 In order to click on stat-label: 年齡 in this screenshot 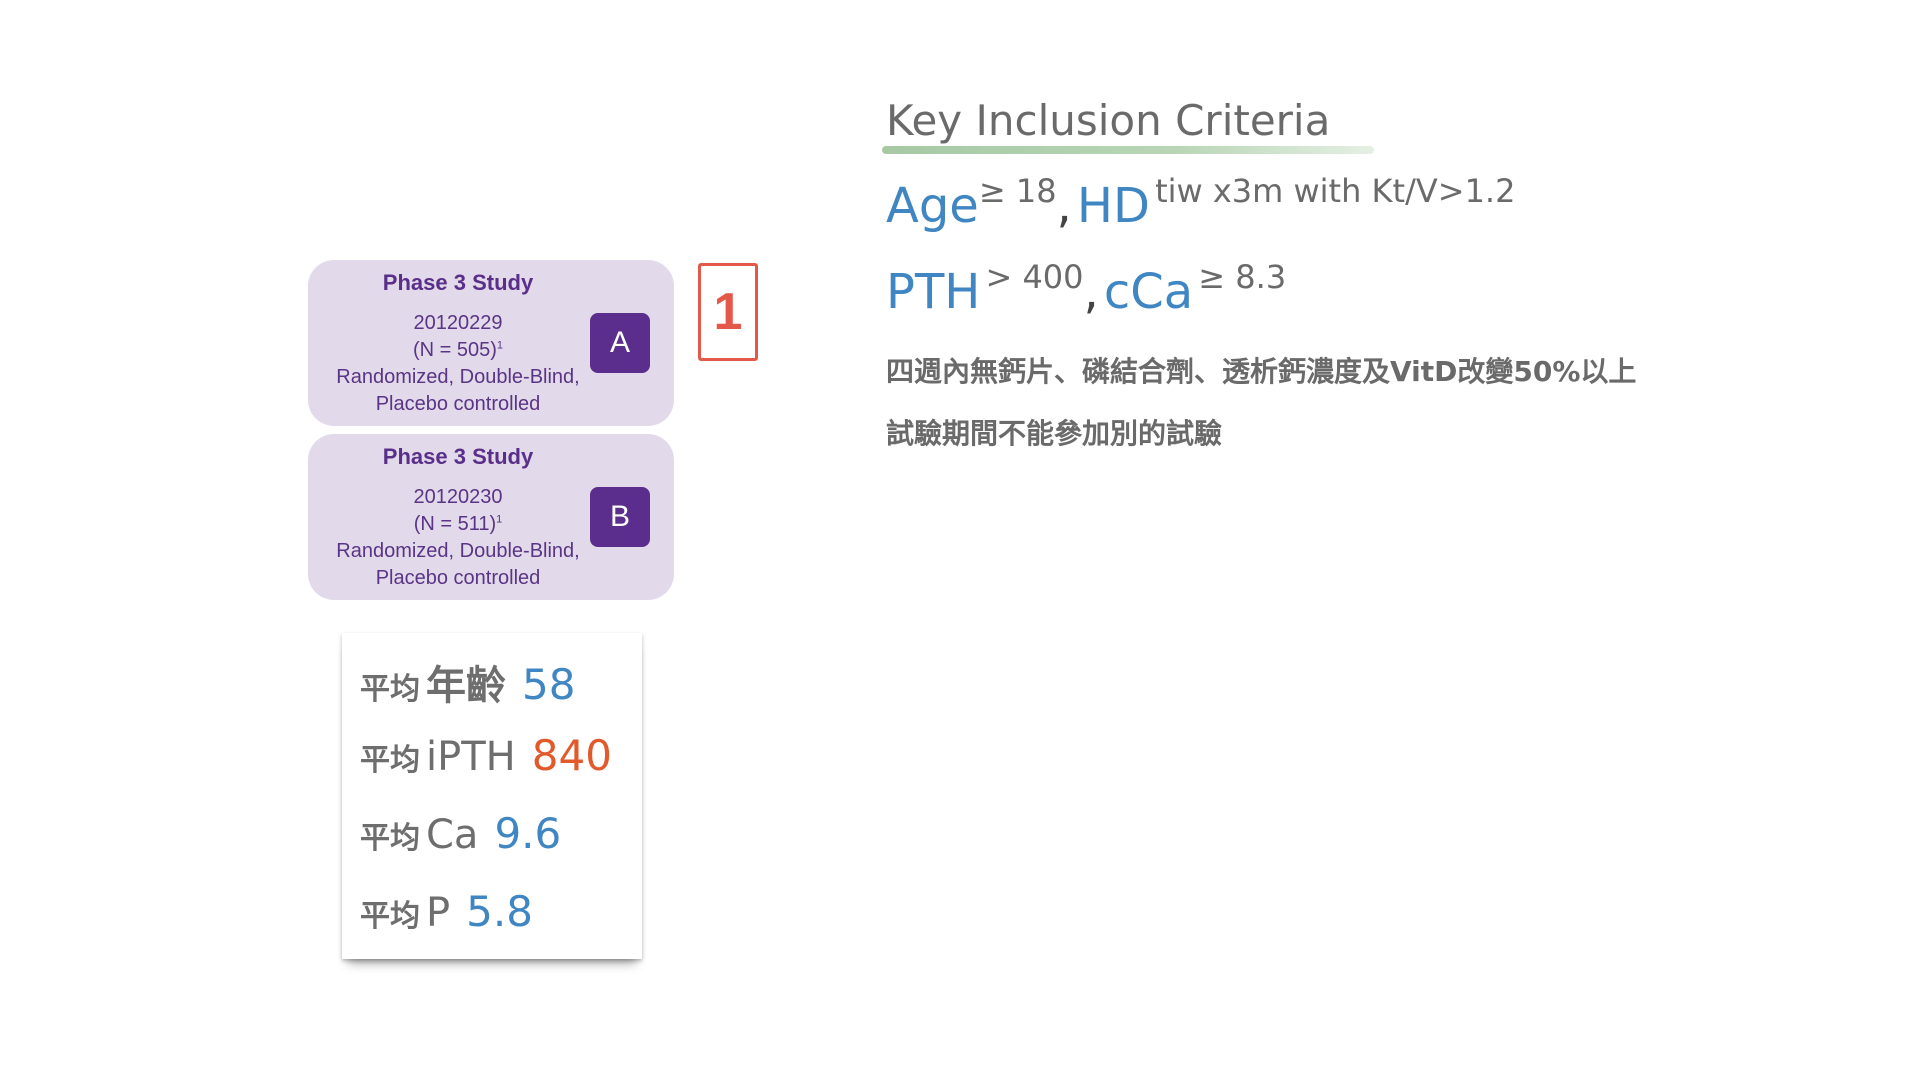, I will do `click(466, 686)`.